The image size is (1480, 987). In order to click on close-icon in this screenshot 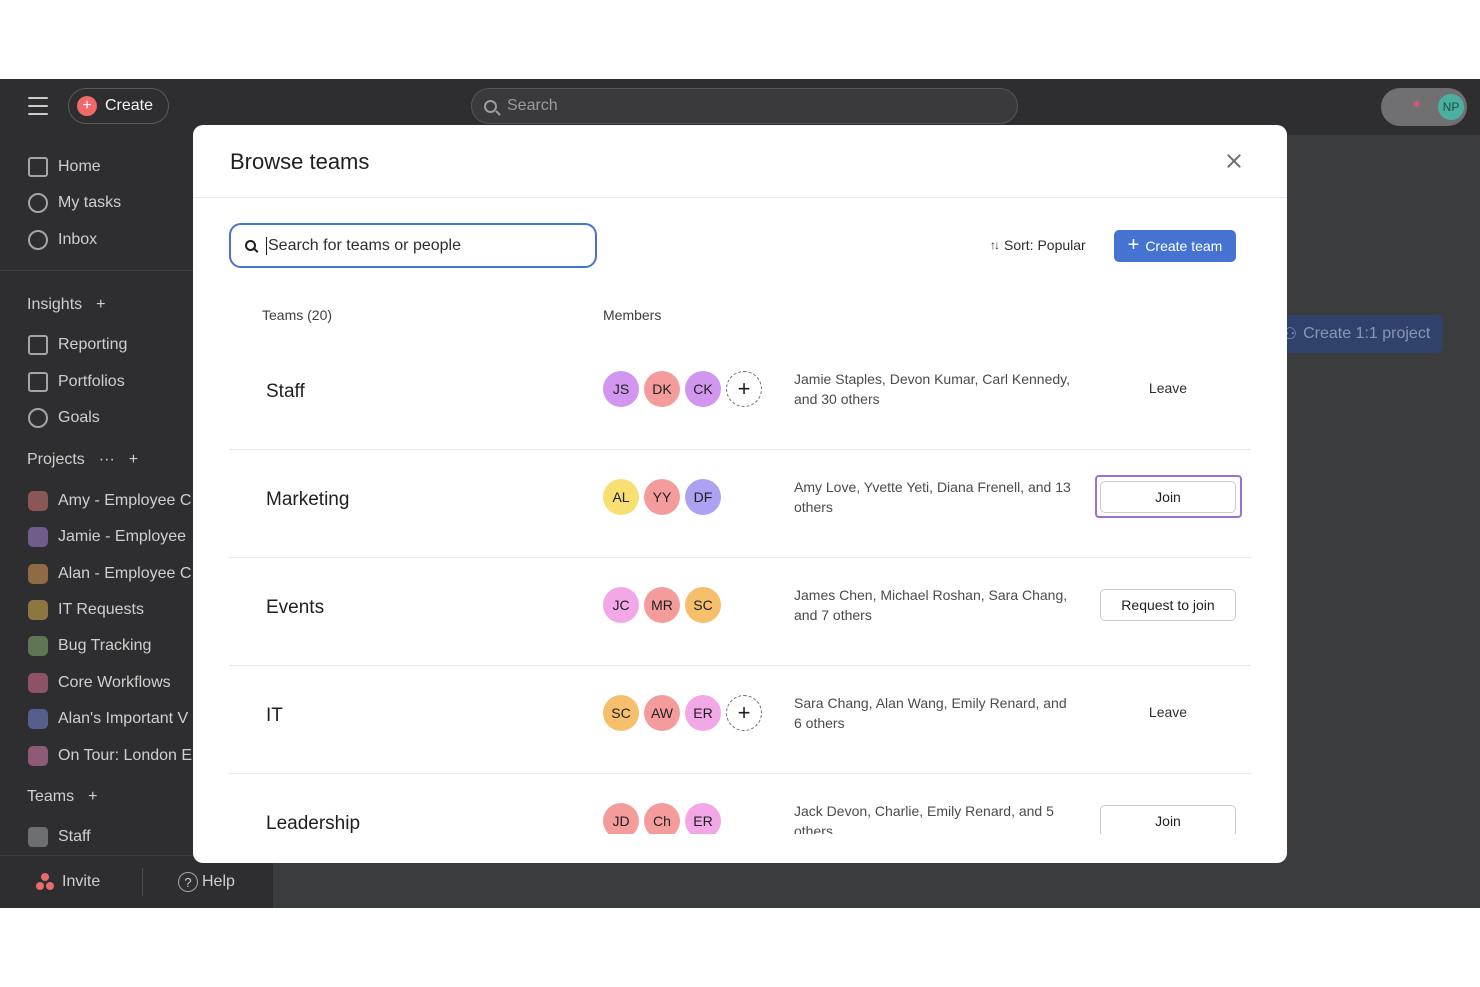, I will do `click(1234, 161)`.